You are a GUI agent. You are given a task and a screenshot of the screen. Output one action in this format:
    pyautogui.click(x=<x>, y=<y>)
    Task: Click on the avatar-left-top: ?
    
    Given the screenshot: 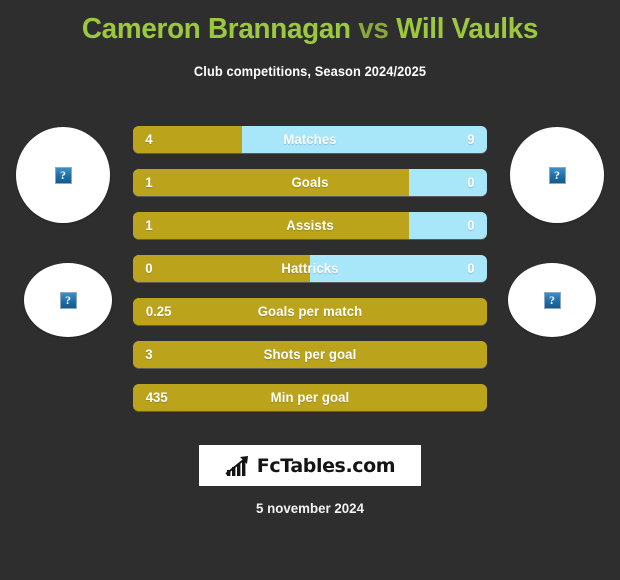 What is the action you would take?
    pyautogui.click(x=63, y=175)
    